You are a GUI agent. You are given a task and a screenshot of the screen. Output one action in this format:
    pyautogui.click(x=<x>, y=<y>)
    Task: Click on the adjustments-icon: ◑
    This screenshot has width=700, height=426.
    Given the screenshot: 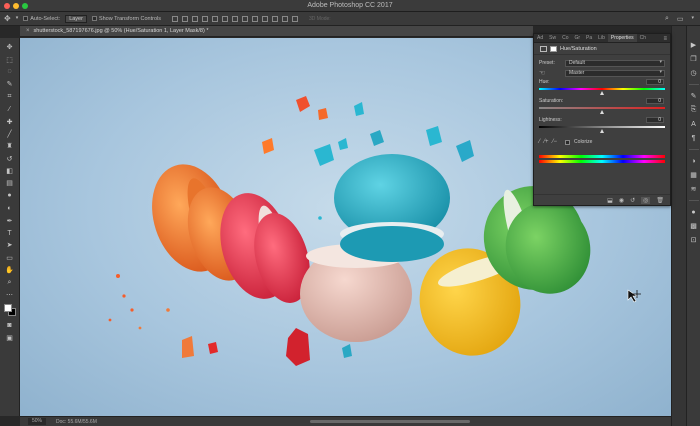 What is the action you would take?
    pyautogui.click(x=694, y=161)
    